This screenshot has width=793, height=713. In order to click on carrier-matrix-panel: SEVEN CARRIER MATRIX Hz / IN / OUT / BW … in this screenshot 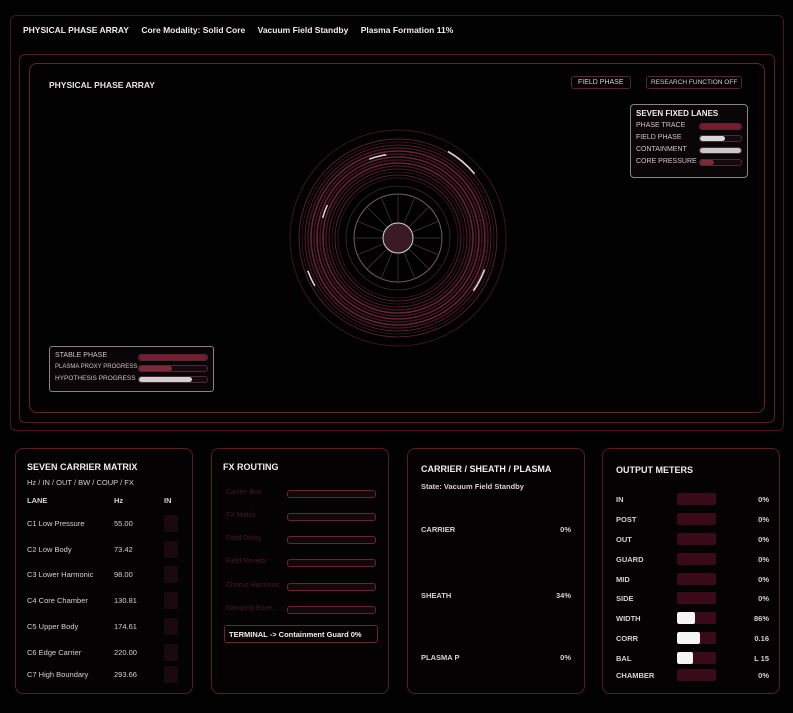, I will do `click(104, 571)`.